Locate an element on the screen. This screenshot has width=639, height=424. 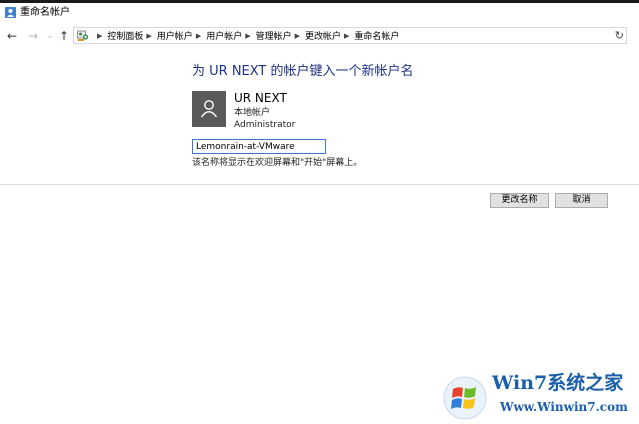
rename-button: 更改名称 is located at coordinates (519, 200).